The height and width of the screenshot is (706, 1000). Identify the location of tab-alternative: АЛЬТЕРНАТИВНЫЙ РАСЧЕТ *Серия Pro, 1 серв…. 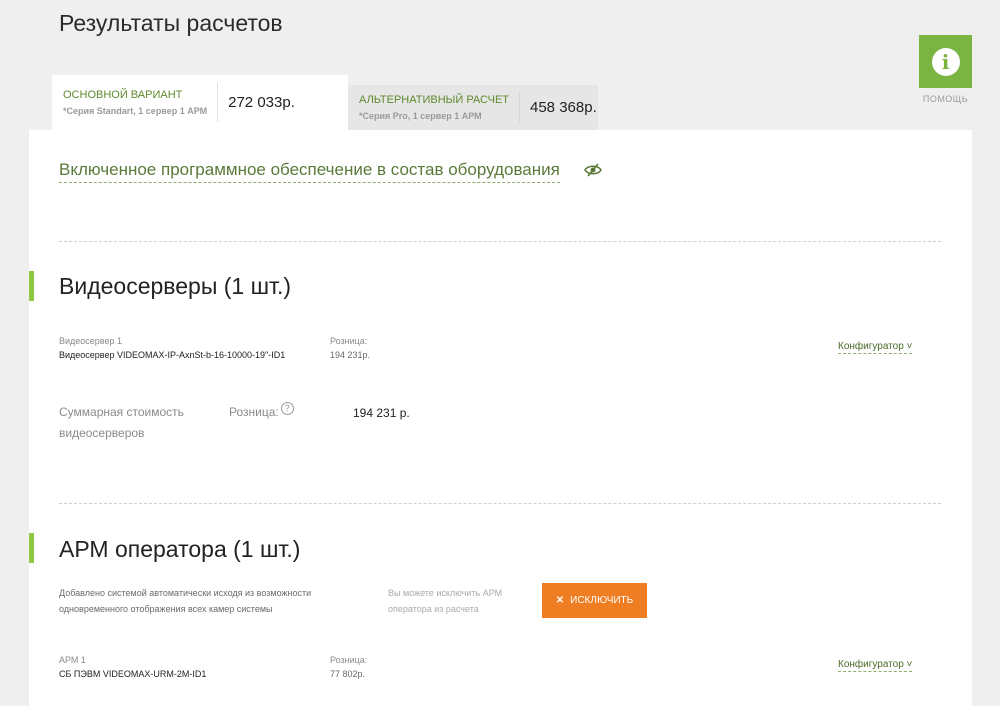
(473, 107).